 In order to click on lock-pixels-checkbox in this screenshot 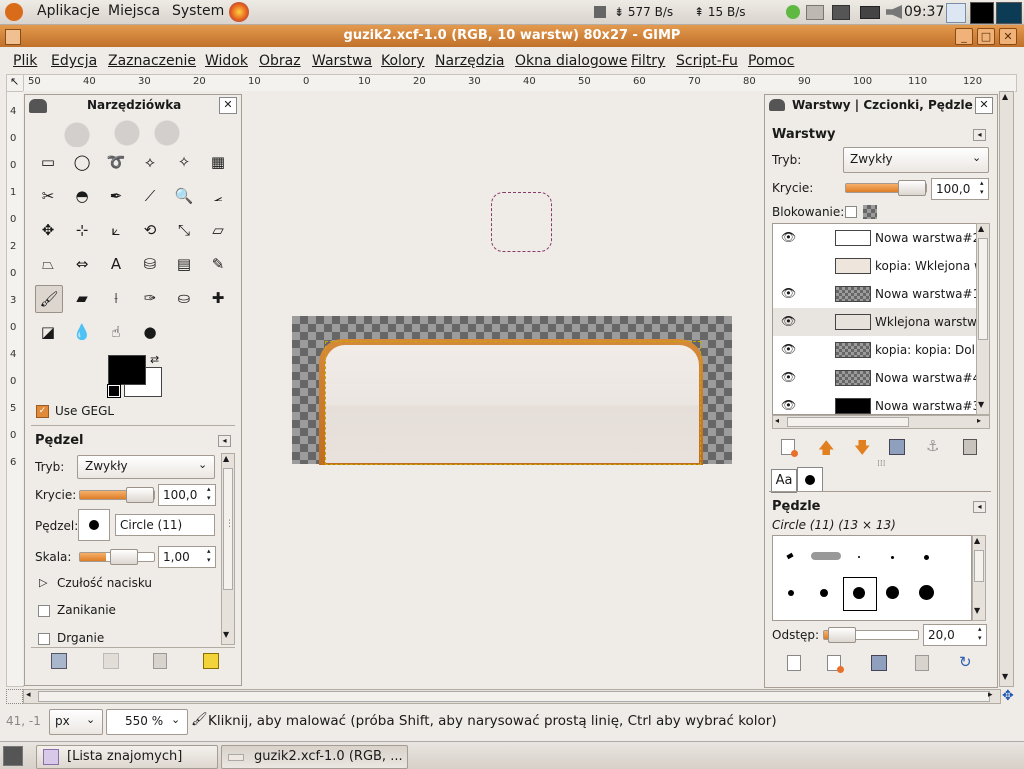, I will do `click(851, 212)`.